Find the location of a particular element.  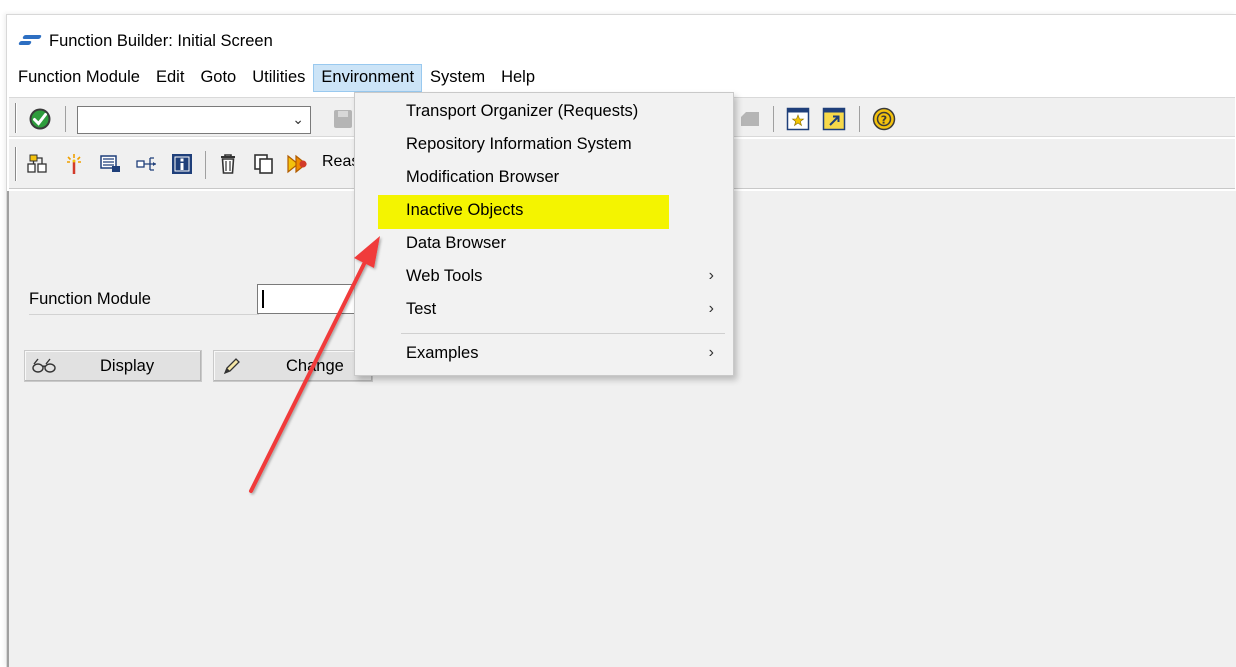

function-module-label: Function Module is located at coordinates (144, 302).